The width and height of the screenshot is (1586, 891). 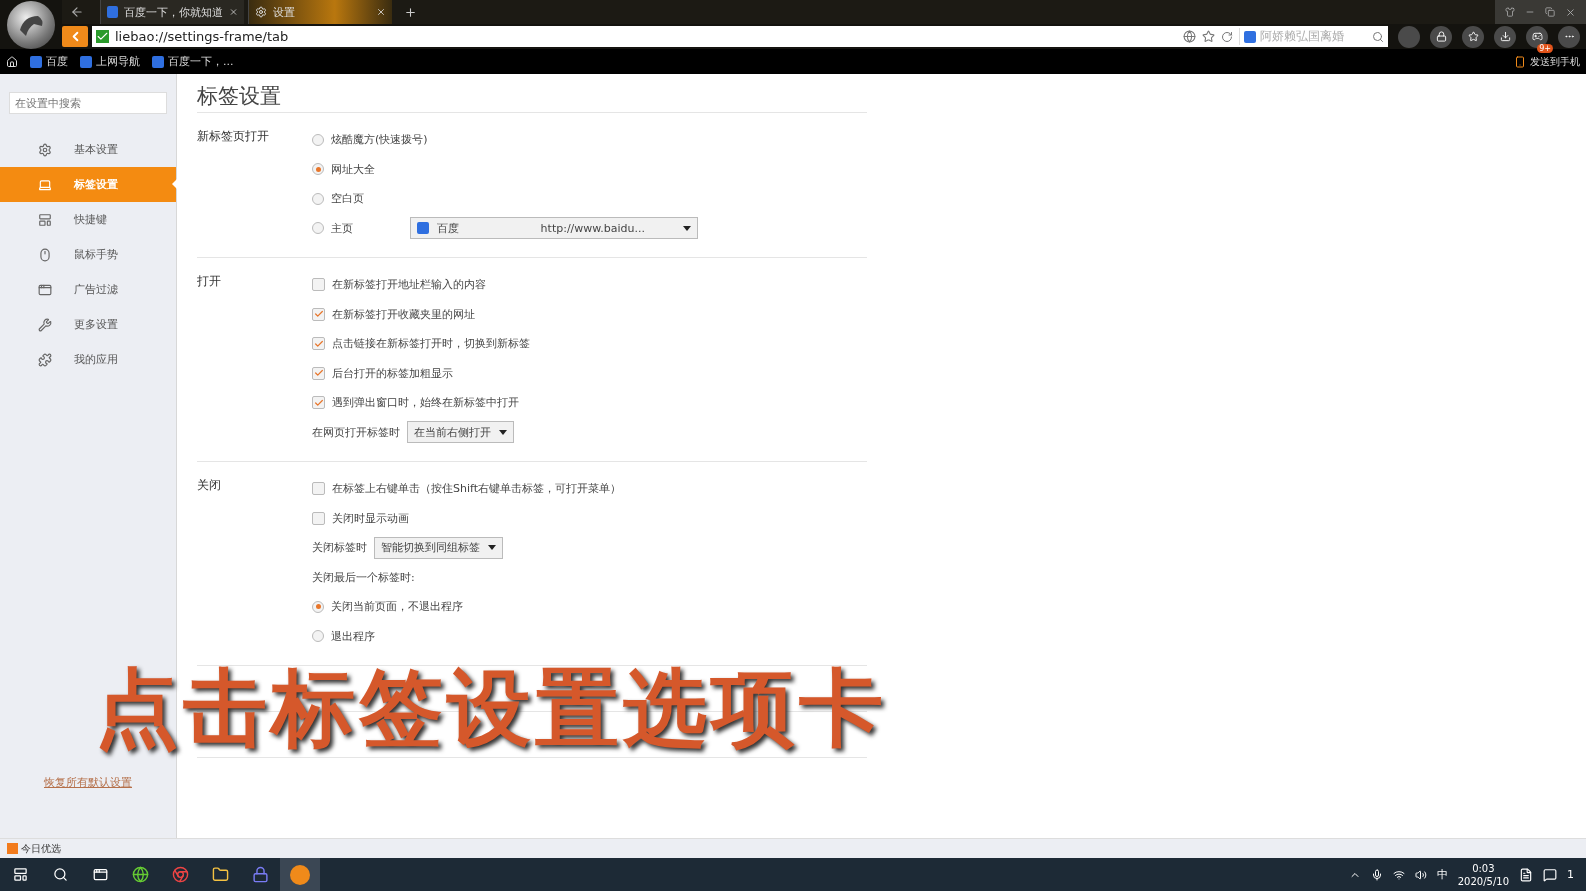 What do you see at coordinates (88, 254) in the screenshot?
I see `sidebar-item: 鼠标手势` at bounding box center [88, 254].